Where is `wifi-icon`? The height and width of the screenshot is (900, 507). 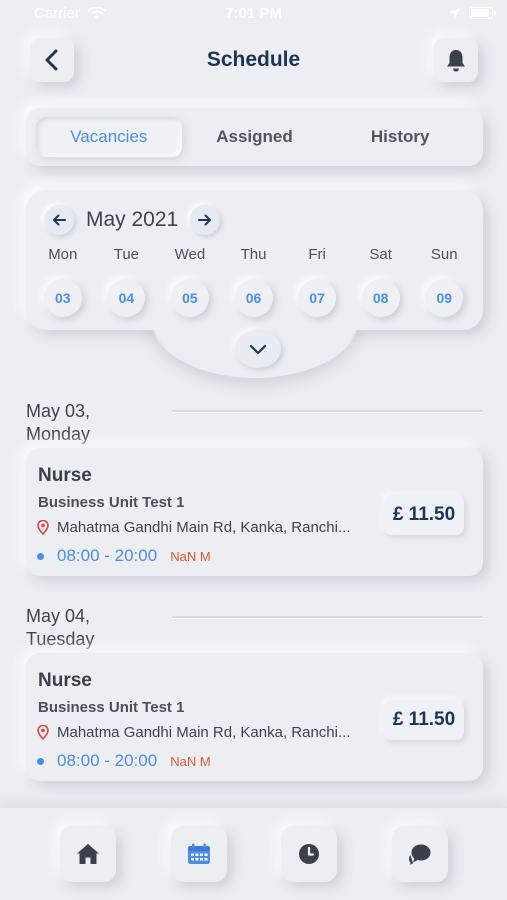
wifi-icon is located at coordinates (96, 12).